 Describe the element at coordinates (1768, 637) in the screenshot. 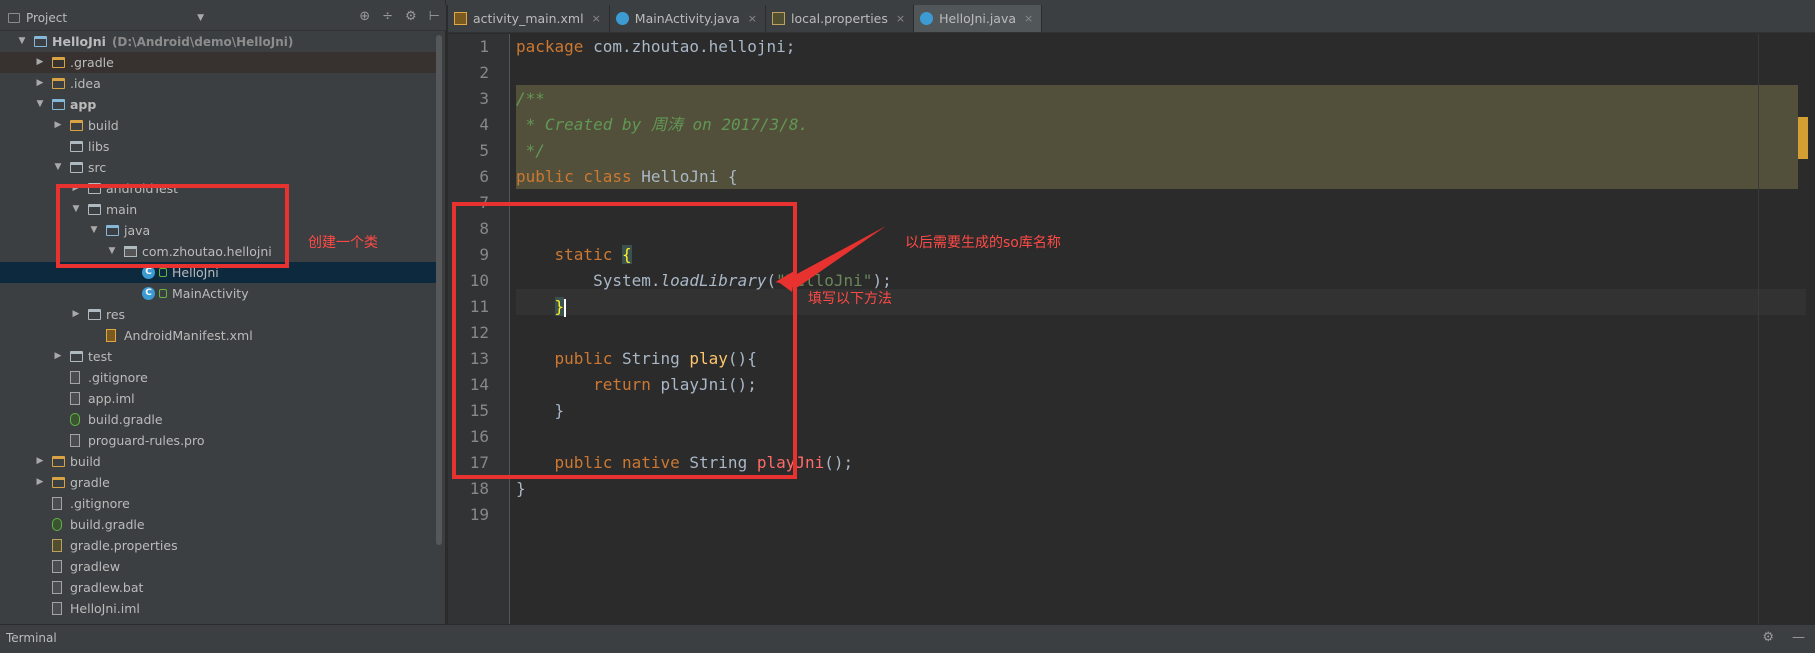

I see `gear-icon: ⚙` at that location.